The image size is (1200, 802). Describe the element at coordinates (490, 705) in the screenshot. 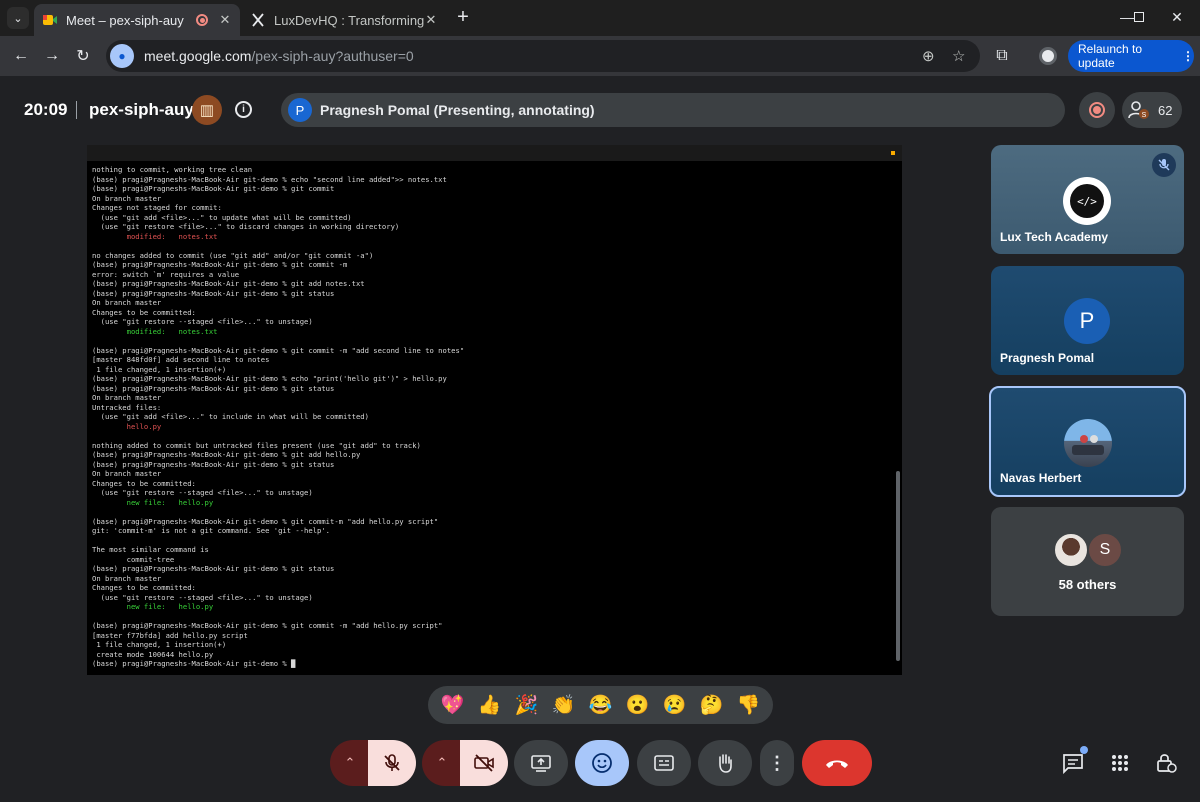

I see `reaction-thumbs-up: 👍` at that location.